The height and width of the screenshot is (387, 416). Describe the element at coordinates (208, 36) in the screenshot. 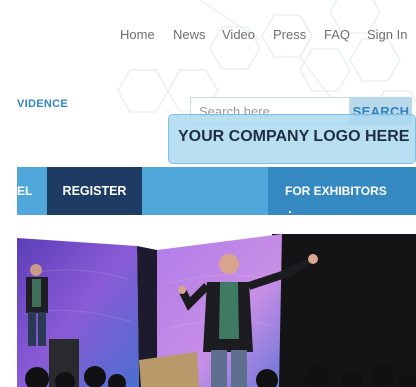

I see `top-navigation: Home News Video Press FAQ Sign In` at that location.